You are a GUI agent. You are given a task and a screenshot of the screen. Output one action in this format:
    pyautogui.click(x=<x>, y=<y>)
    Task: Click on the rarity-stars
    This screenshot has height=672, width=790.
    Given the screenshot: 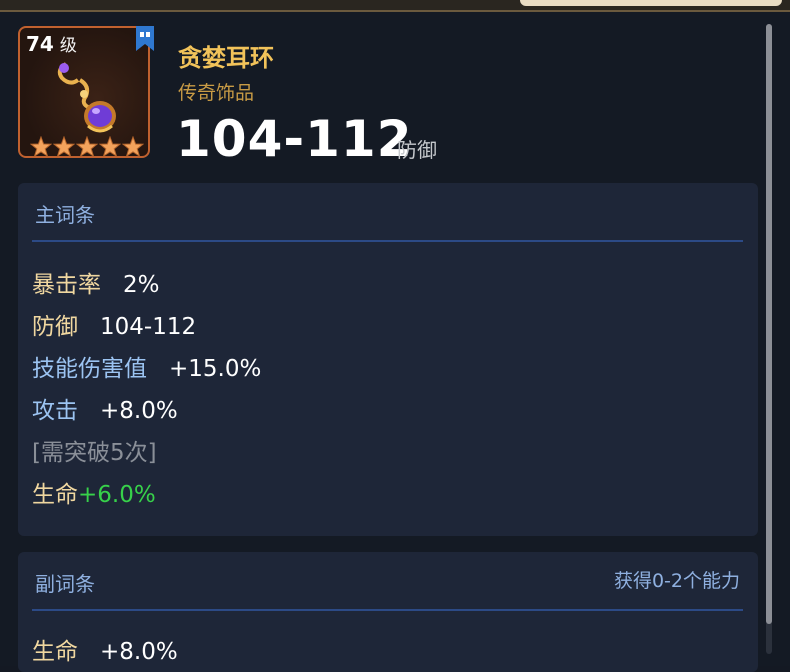 What is the action you would take?
    pyautogui.click(x=87, y=147)
    